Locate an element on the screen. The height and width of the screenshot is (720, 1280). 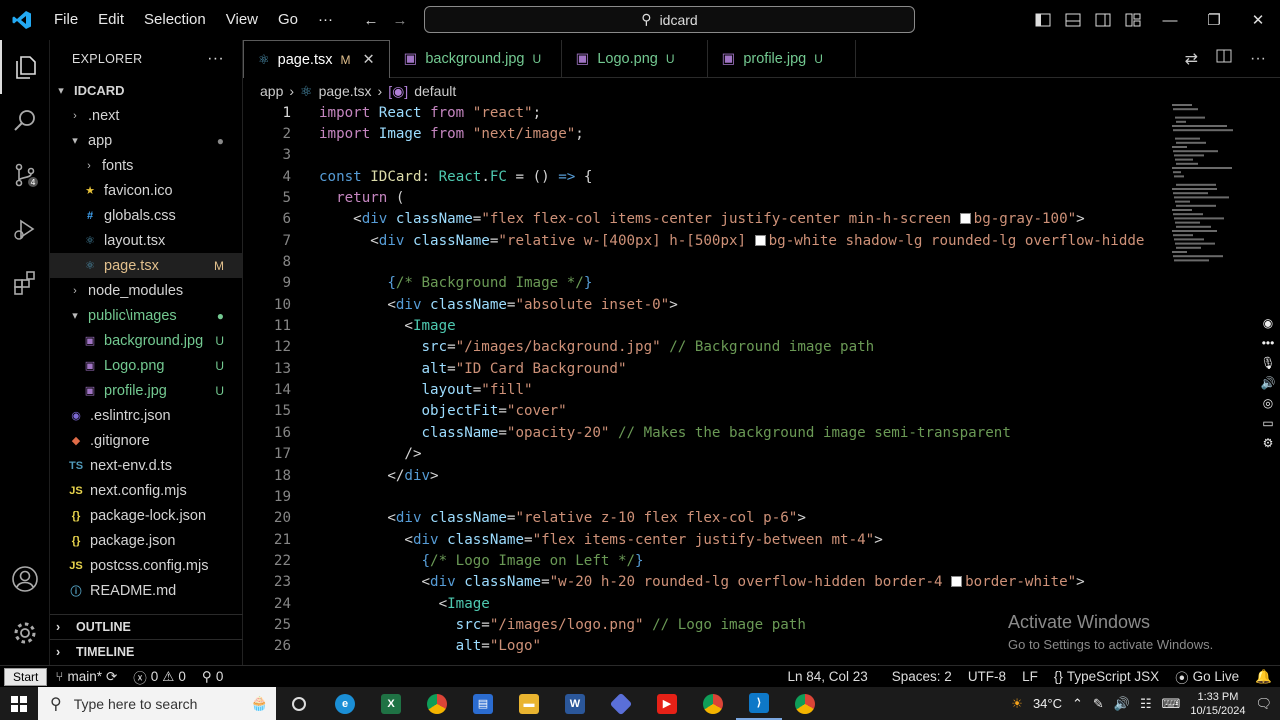
wifi-icon: ☷ is located at coordinates (1146, 704).